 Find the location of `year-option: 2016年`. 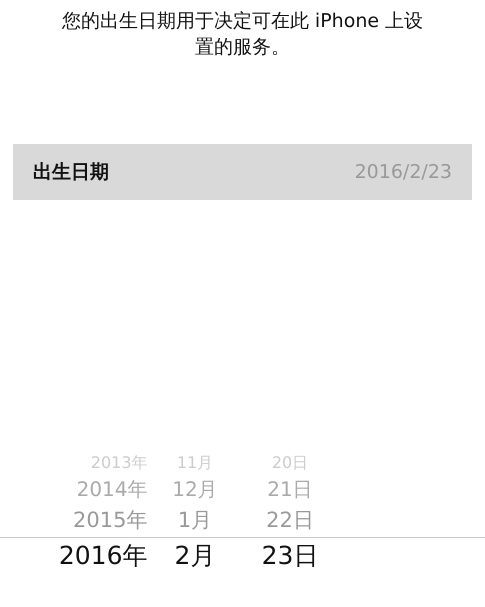

year-option: 2016年 is located at coordinates (103, 555).